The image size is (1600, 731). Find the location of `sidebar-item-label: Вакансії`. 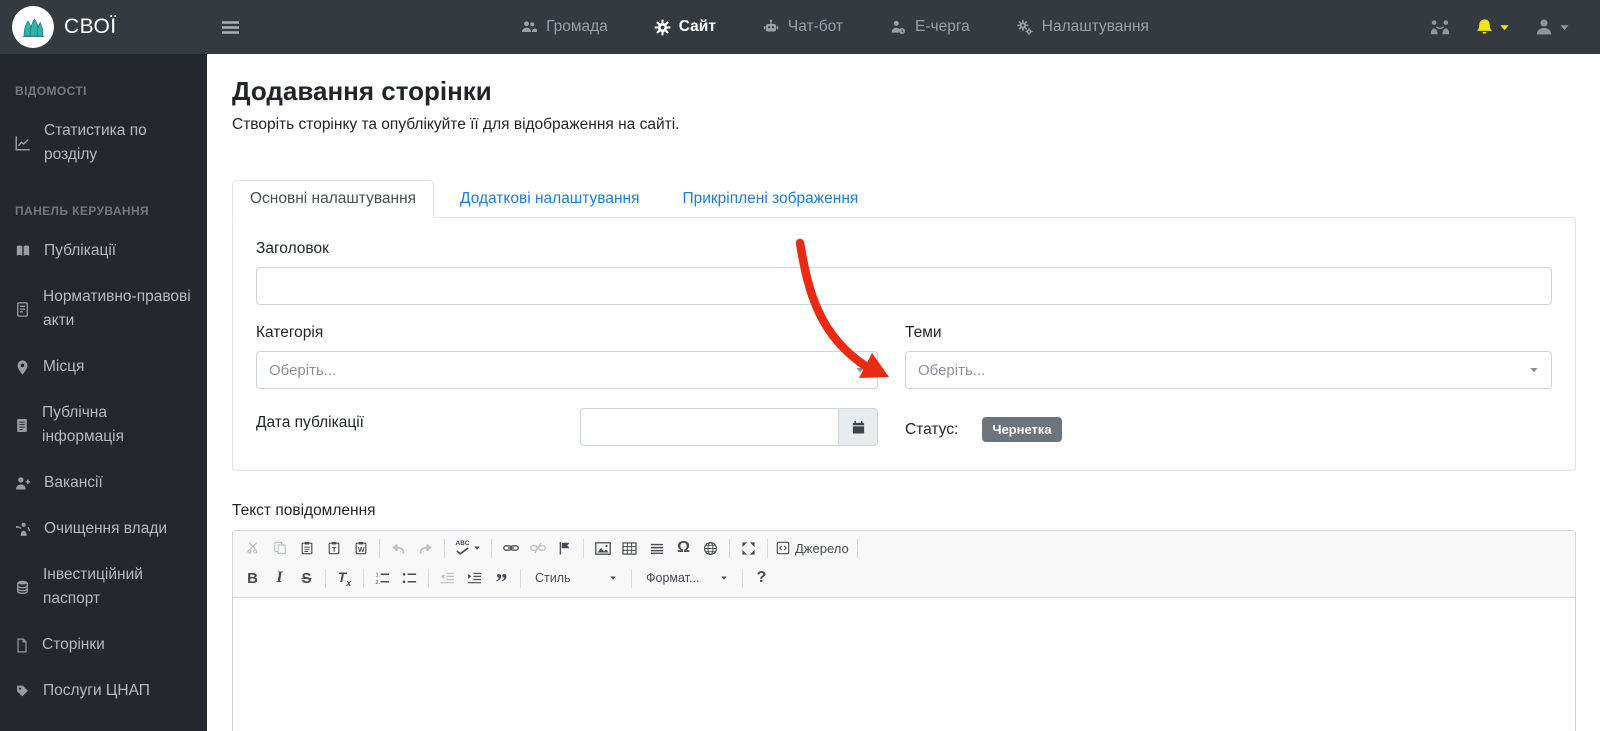

sidebar-item-label: Вакансії is located at coordinates (73, 483).